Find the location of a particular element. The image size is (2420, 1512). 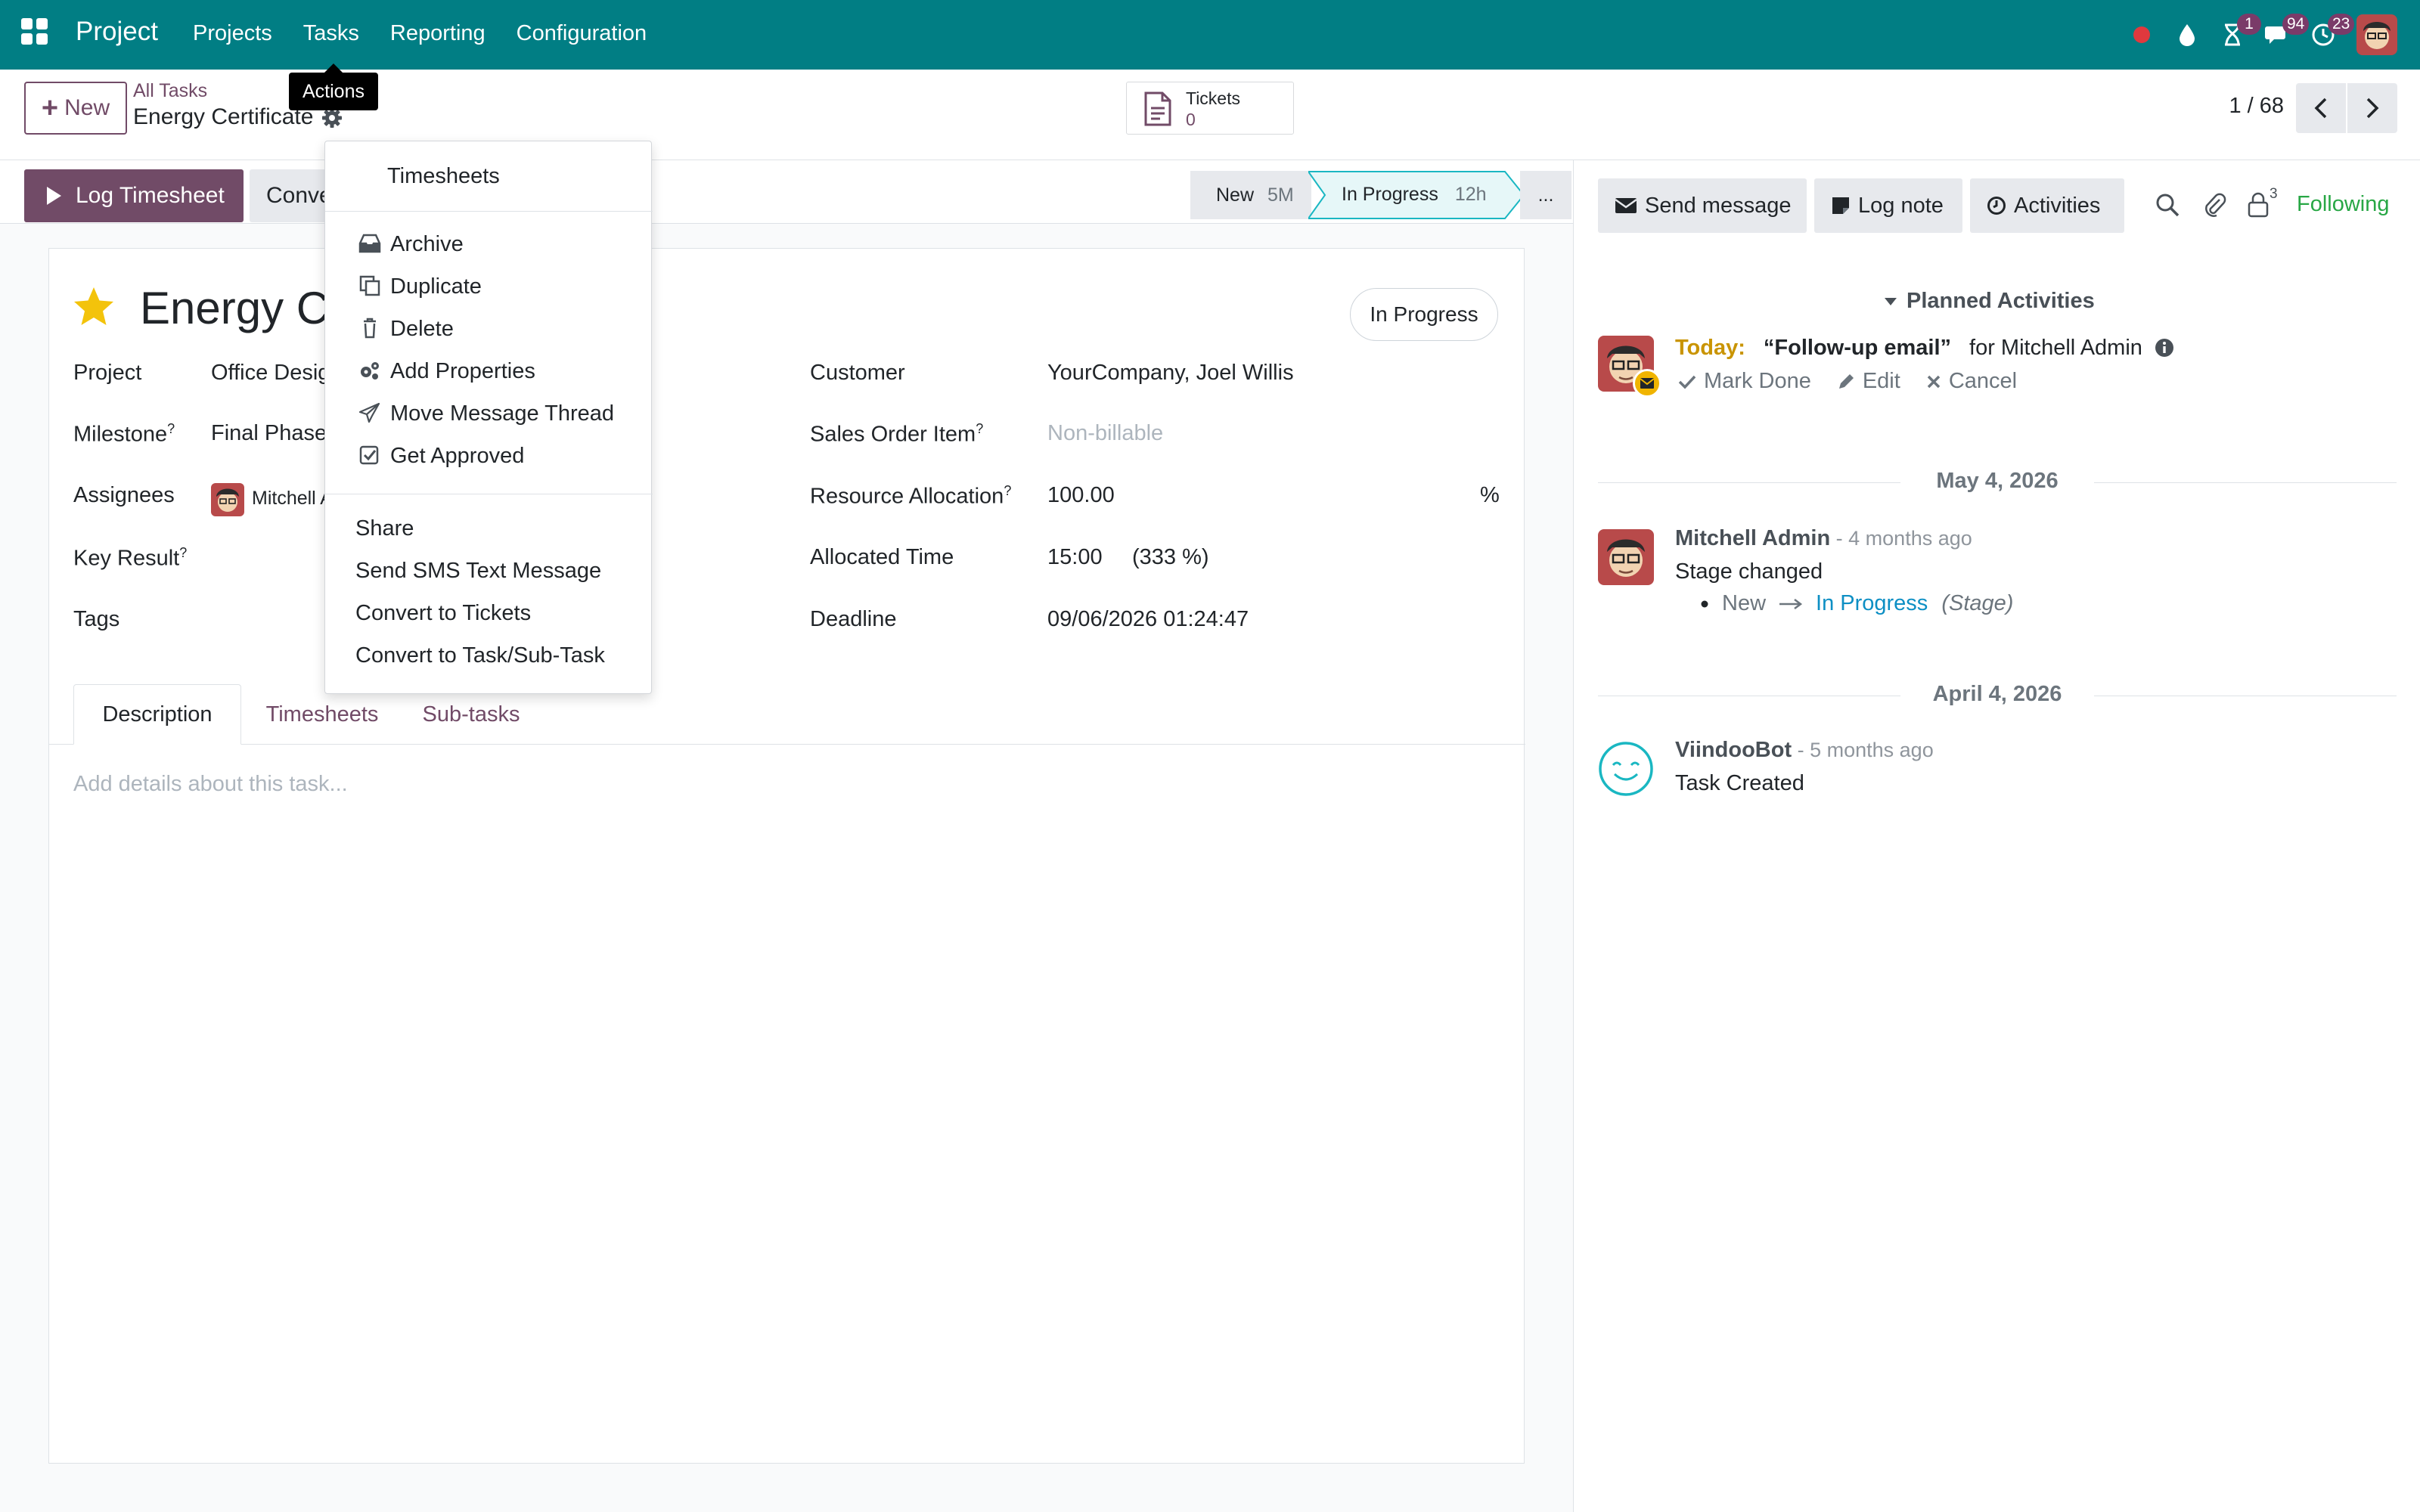

tab-description: Description is located at coordinates (157, 714).